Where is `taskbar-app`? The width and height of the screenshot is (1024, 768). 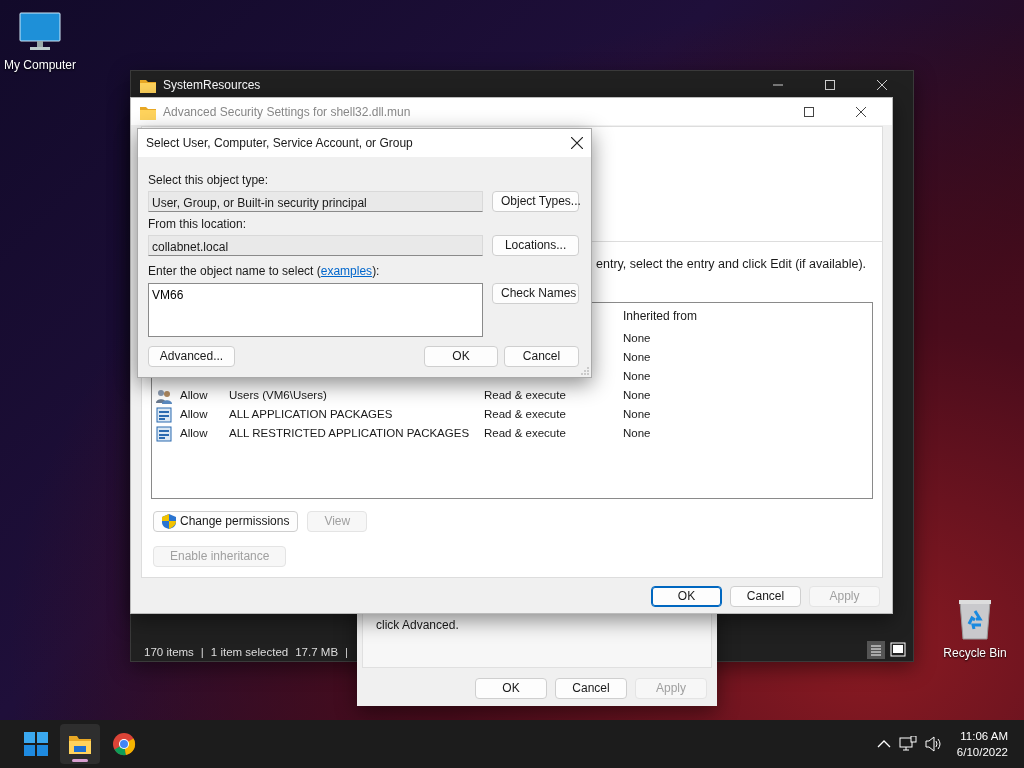 taskbar-app is located at coordinates (80, 744).